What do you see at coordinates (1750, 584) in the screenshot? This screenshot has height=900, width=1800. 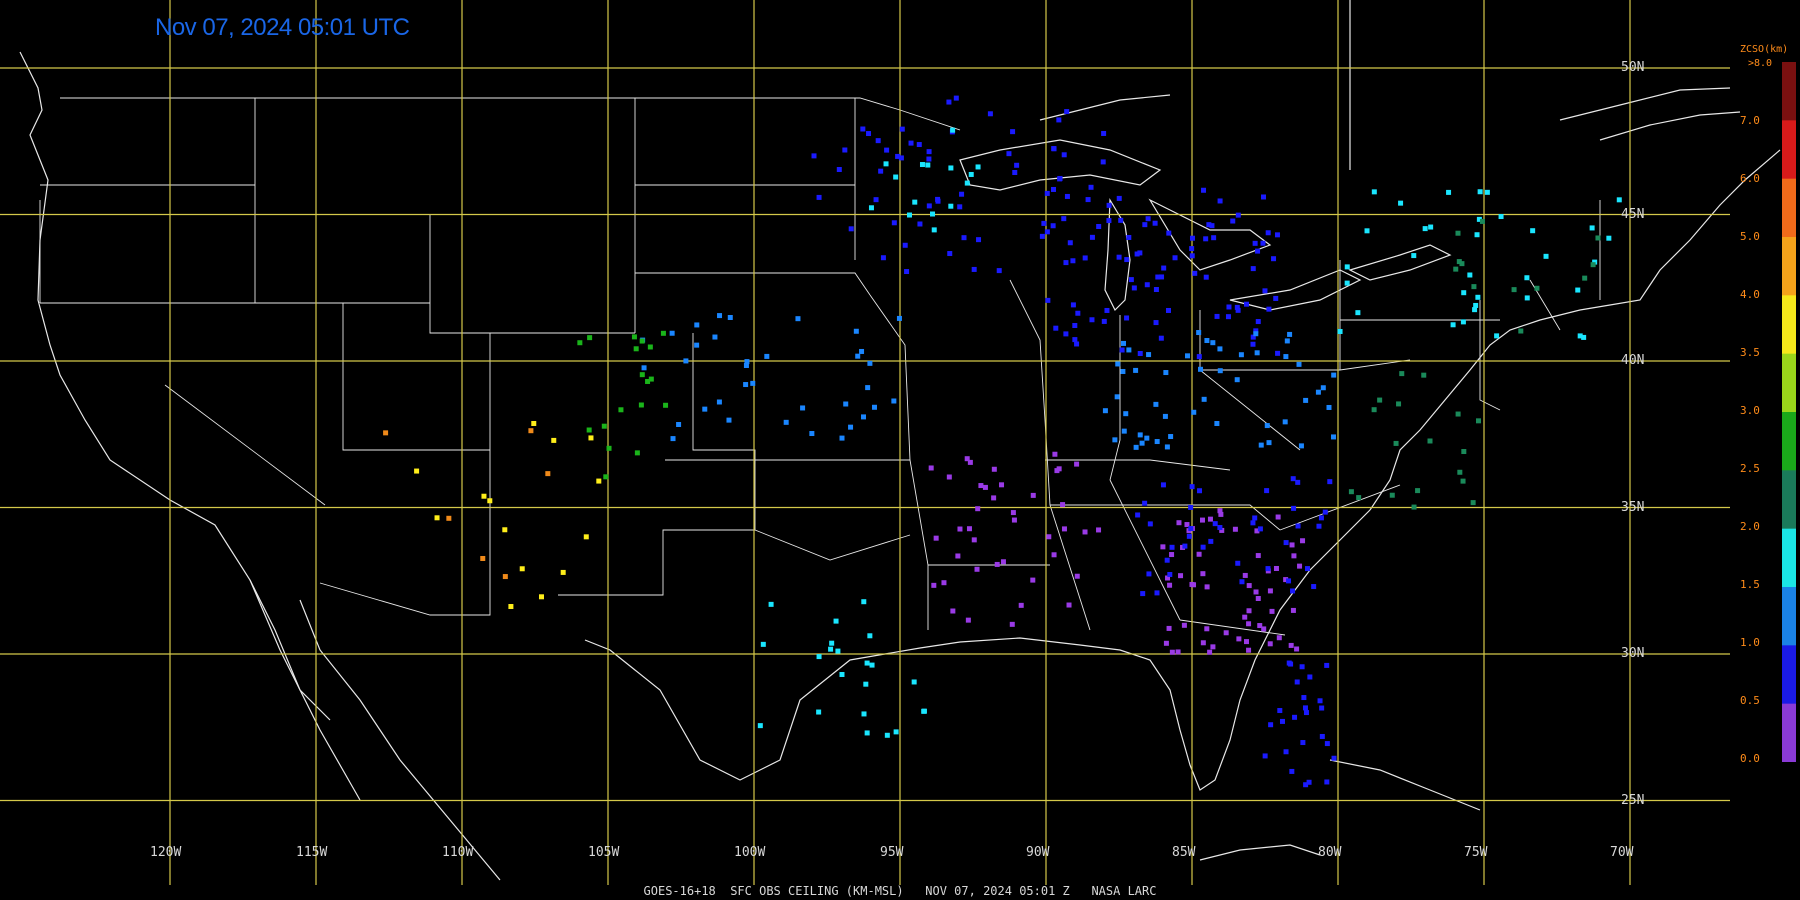 I see `colorbar-label: 1.5` at bounding box center [1750, 584].